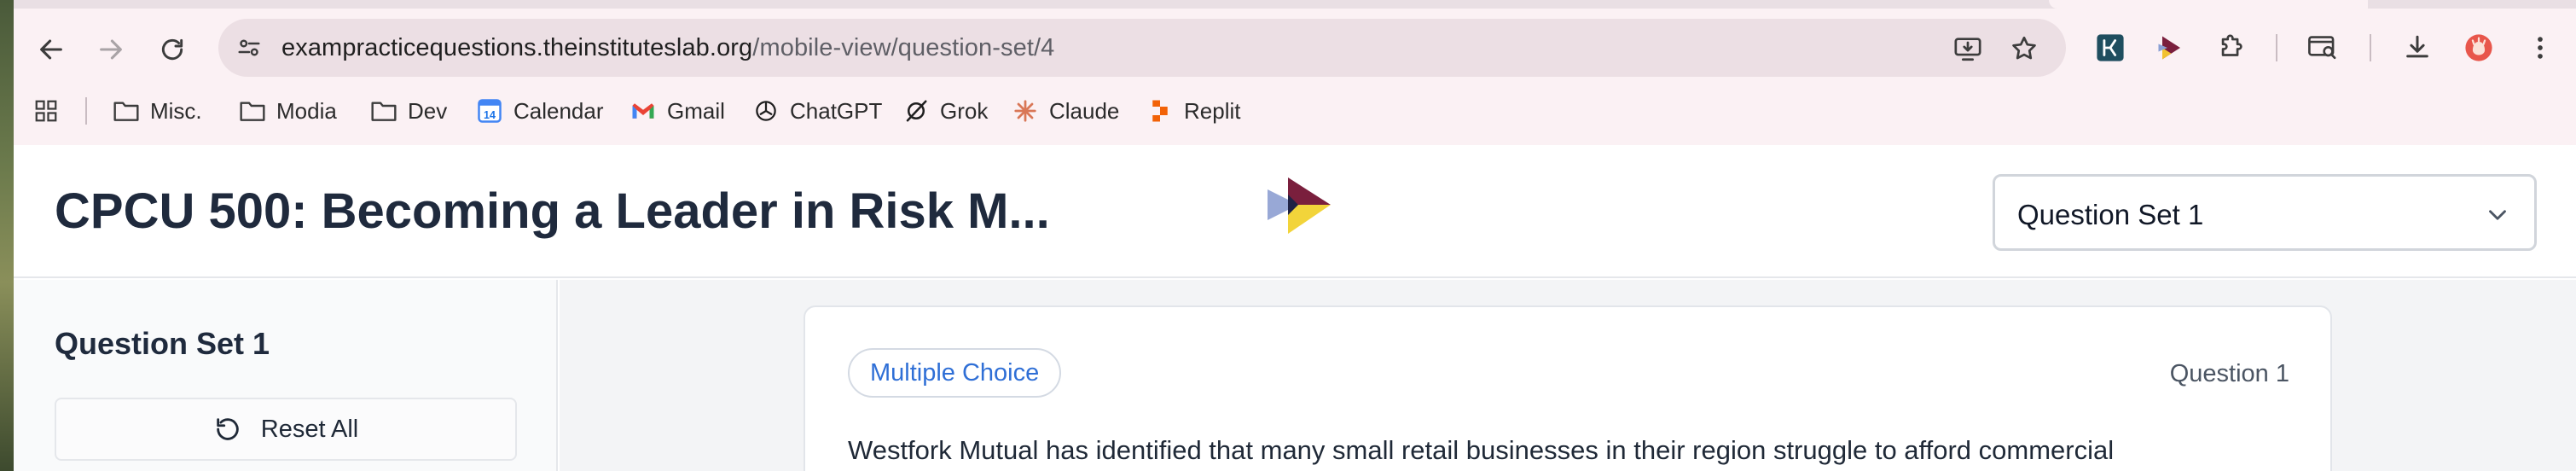  Describe the element at coordinates (2540, 48) in the screenshot. I see `browser-menu-icon` at that location.